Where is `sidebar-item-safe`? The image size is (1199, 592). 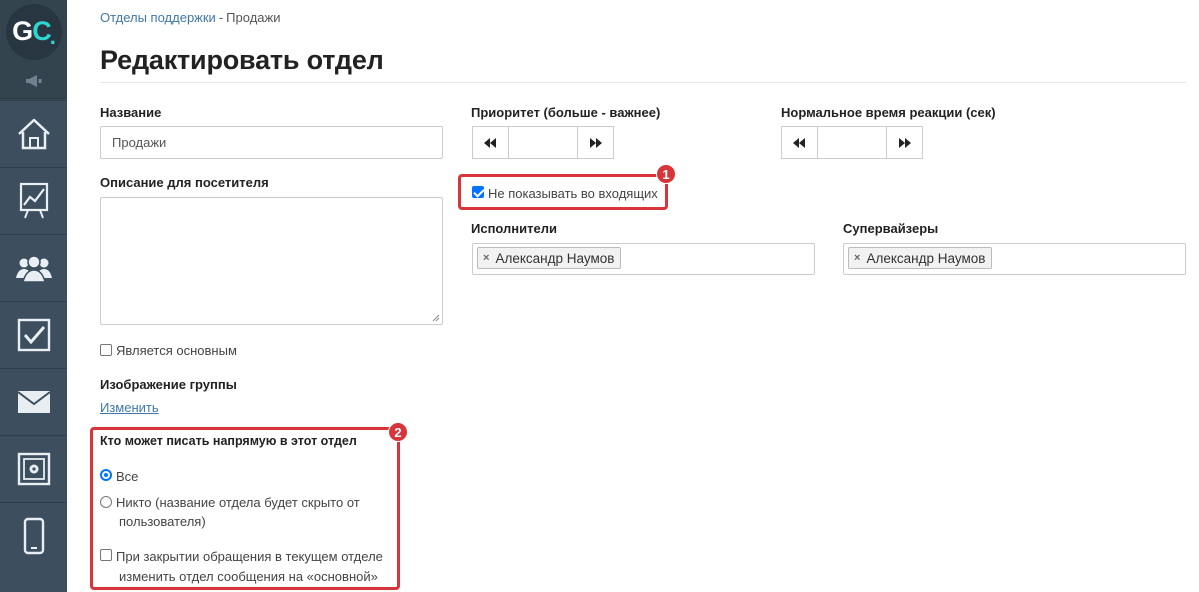
sidebar-item-safe is located at coordinates (33, 468).